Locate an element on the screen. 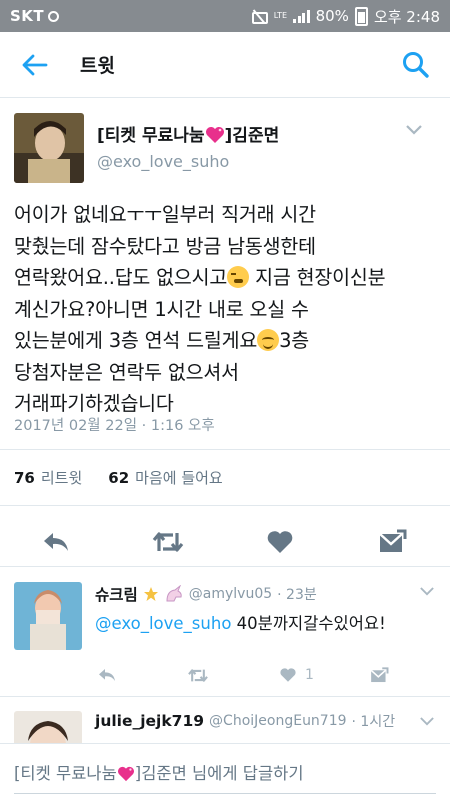 This screenshot has width=450, height=800. retweet-label: 리트윗 is located at coordinates (61, 477).